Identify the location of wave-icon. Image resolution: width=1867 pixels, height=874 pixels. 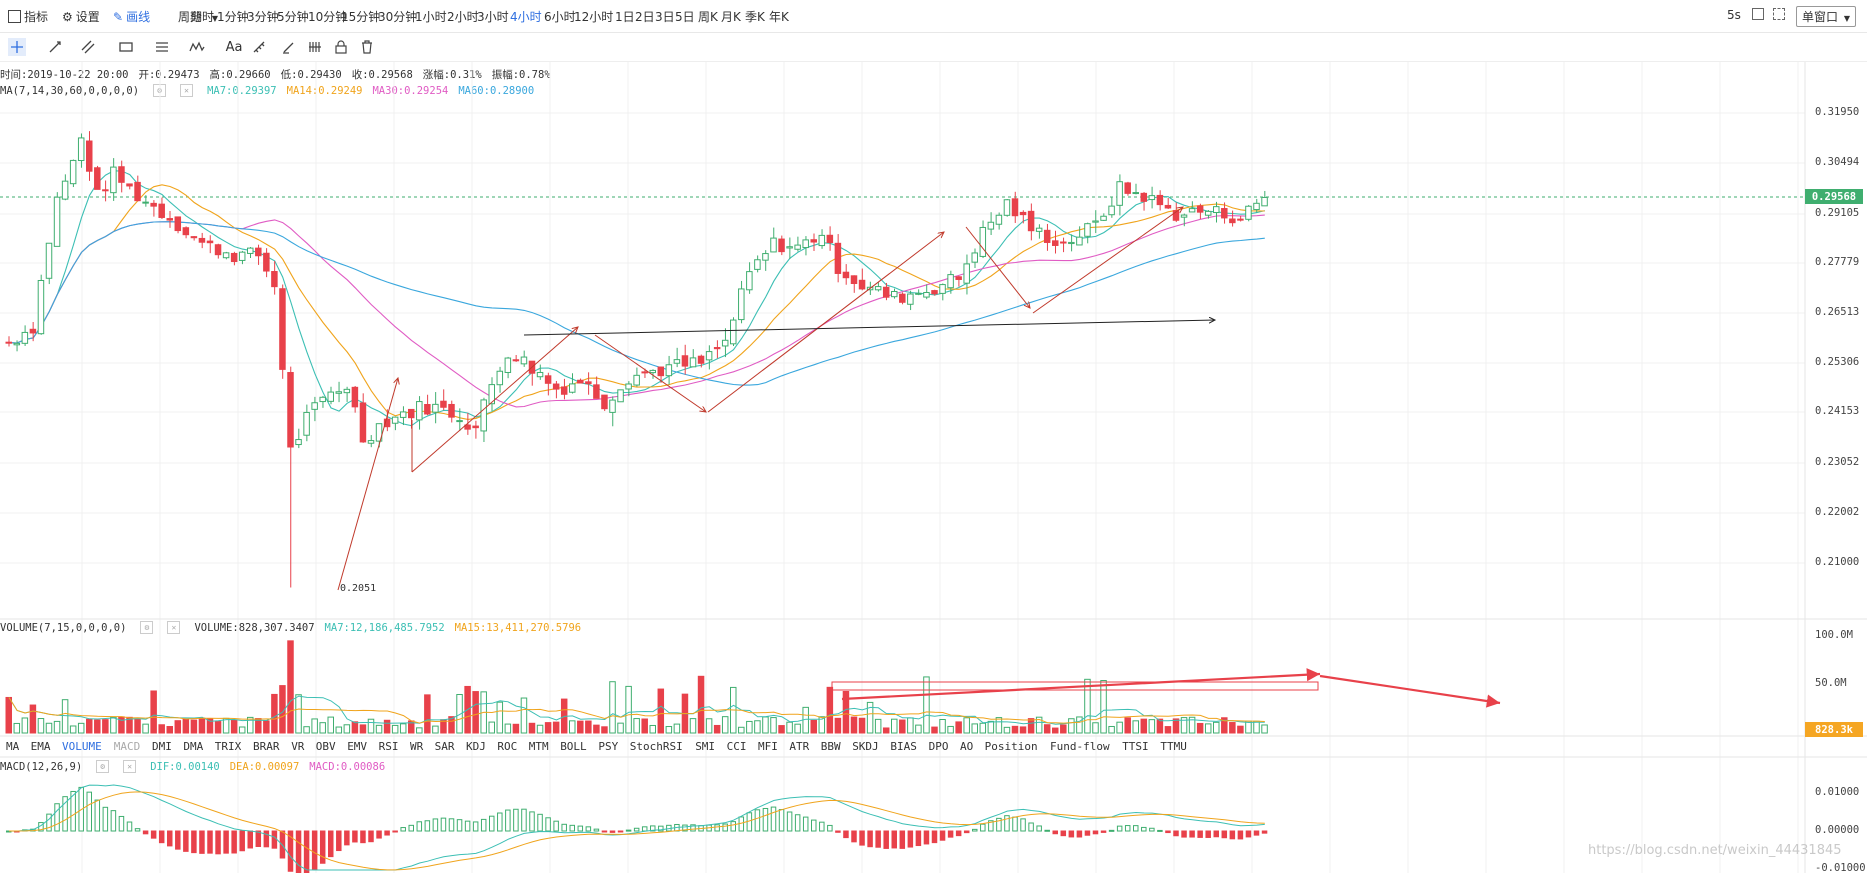
(197, 47).